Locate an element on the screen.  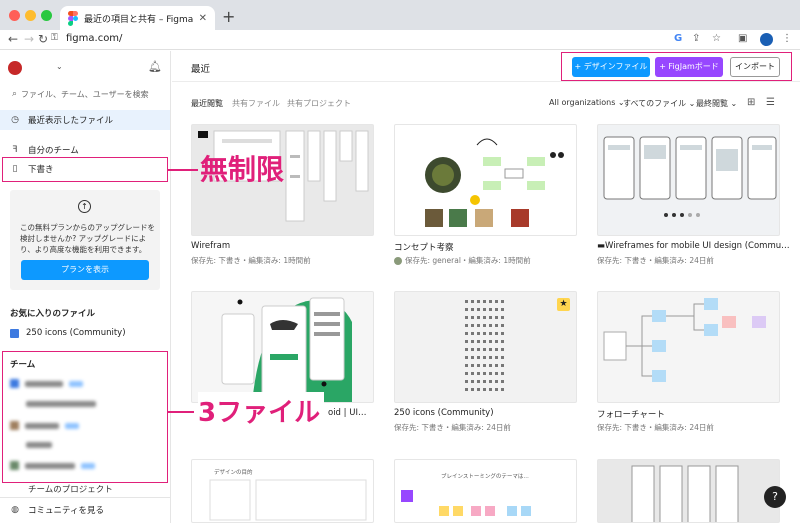
file-meta: 保存先: 下書き・編集済み: 1時間前 is located at coordinates (251, 260).